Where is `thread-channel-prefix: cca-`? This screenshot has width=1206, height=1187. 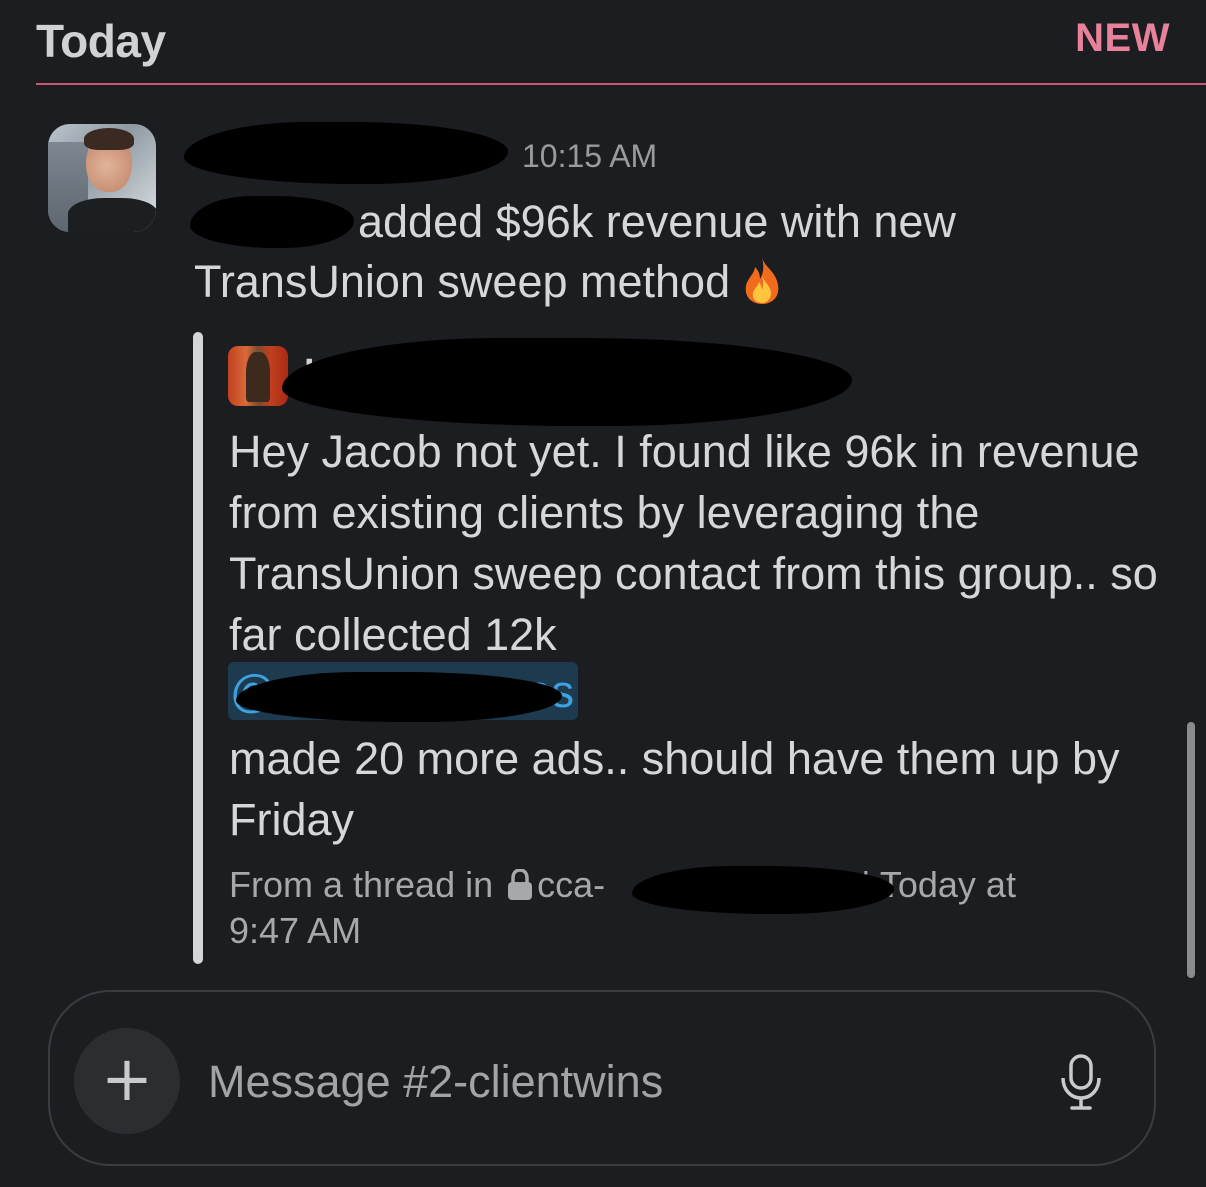 thread-channel-prefix: cca- is located at coordinates (571, 884).